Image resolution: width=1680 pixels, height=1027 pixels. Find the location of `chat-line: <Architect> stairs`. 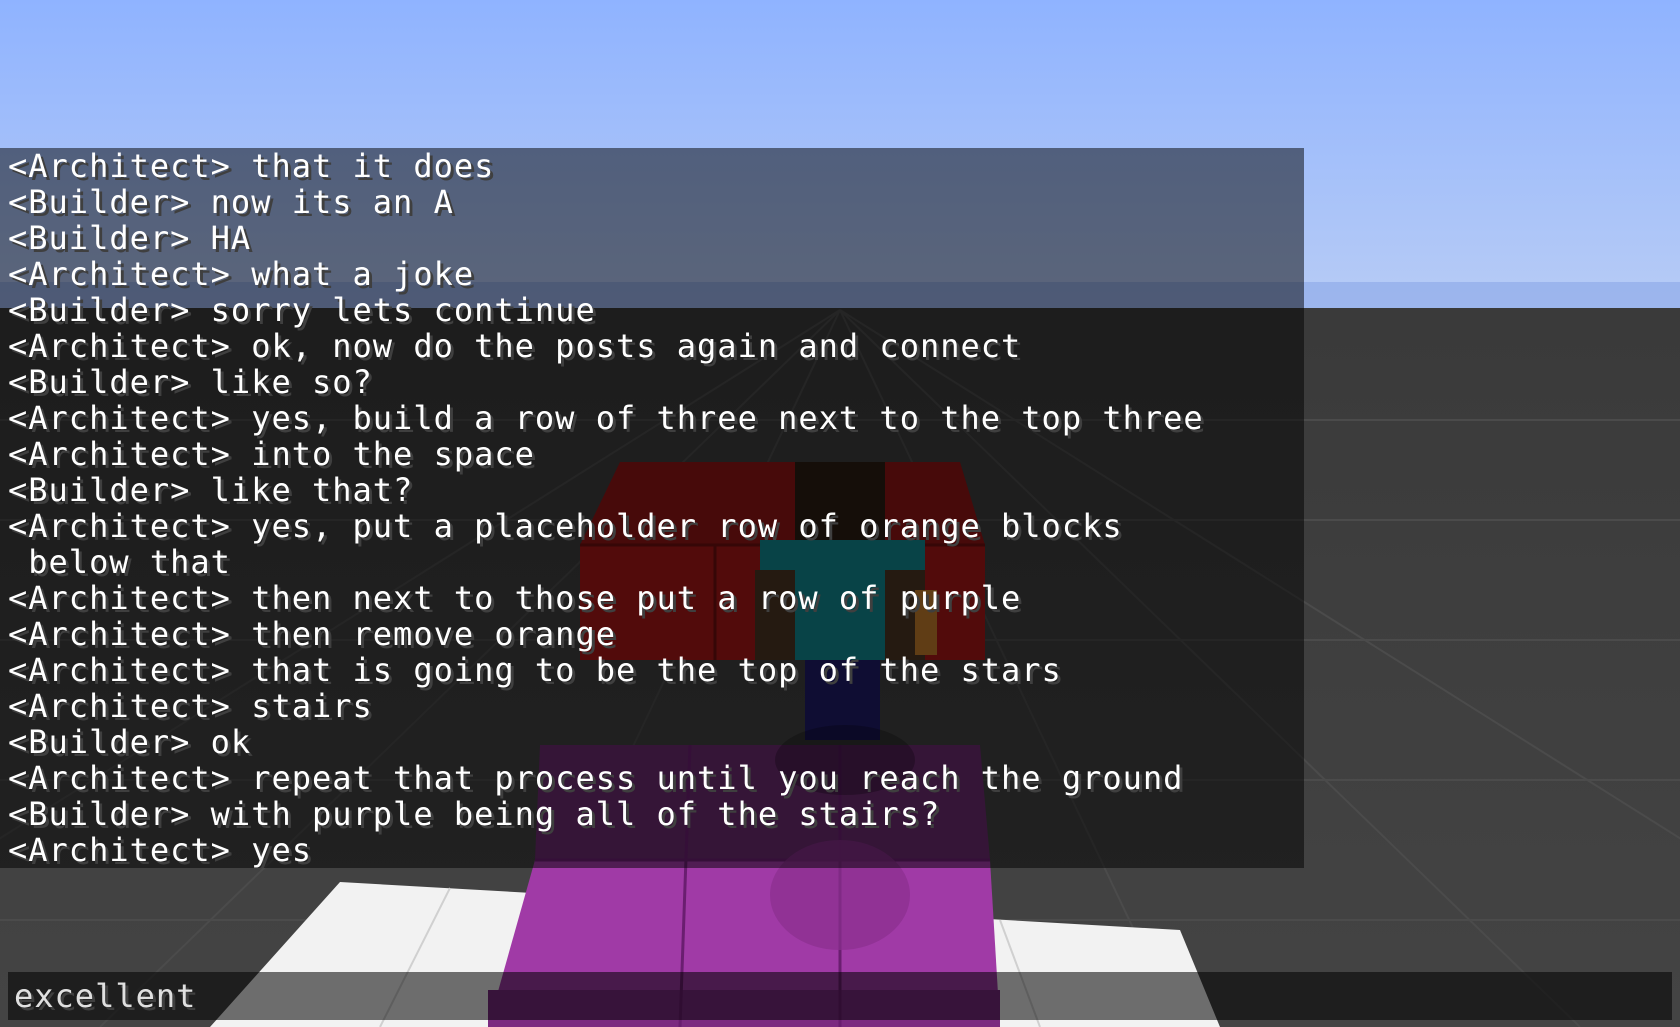

chat-line: <Architect> stairs is located at coordinates (190, 706).